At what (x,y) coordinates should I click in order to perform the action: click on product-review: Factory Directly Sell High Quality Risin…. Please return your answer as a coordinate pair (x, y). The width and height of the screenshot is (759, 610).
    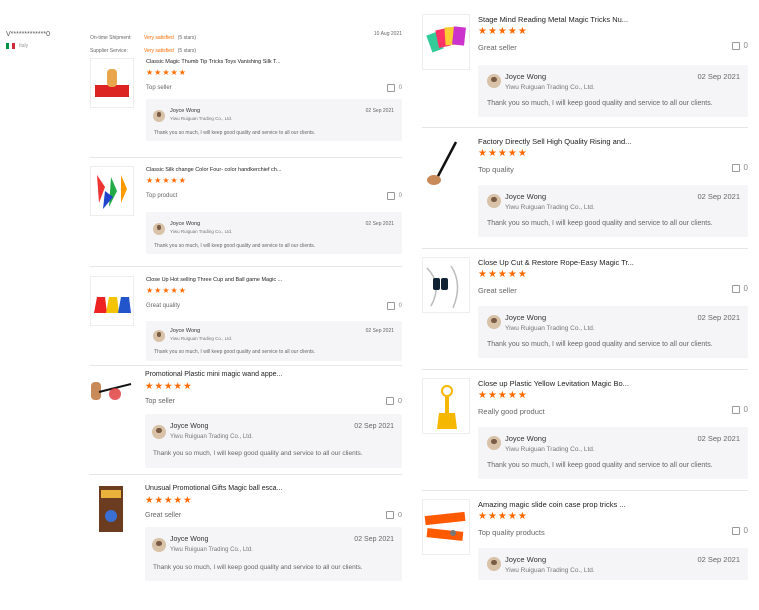
    Looking at the image, I should click on (585, 189).